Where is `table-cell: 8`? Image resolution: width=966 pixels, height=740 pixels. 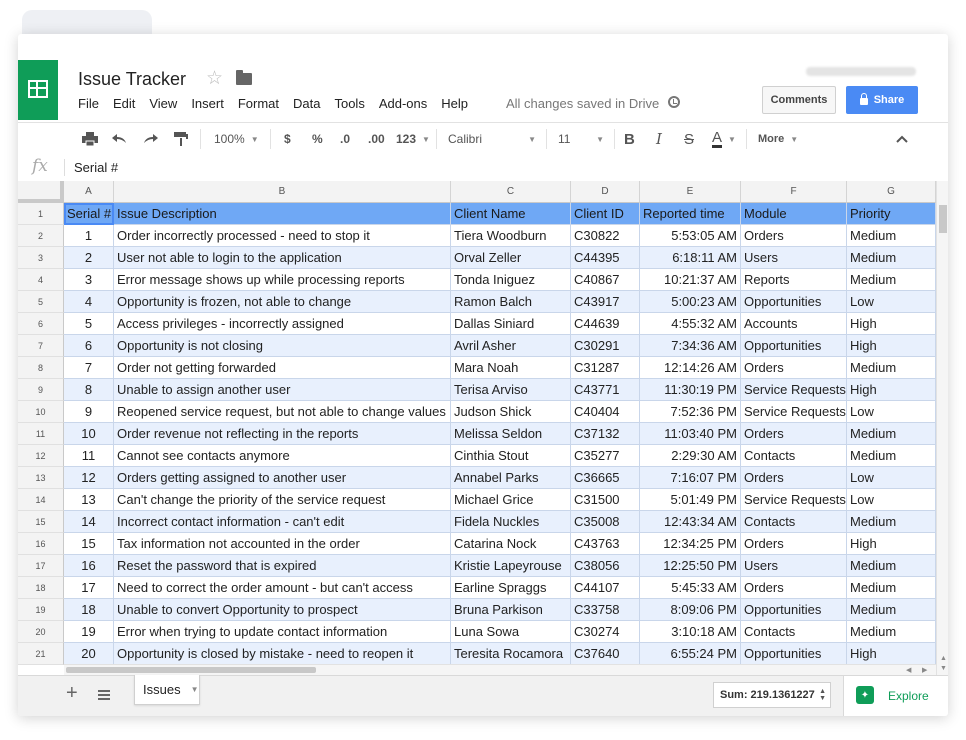
table-cell: 8 is located at coordinates (89, 390).